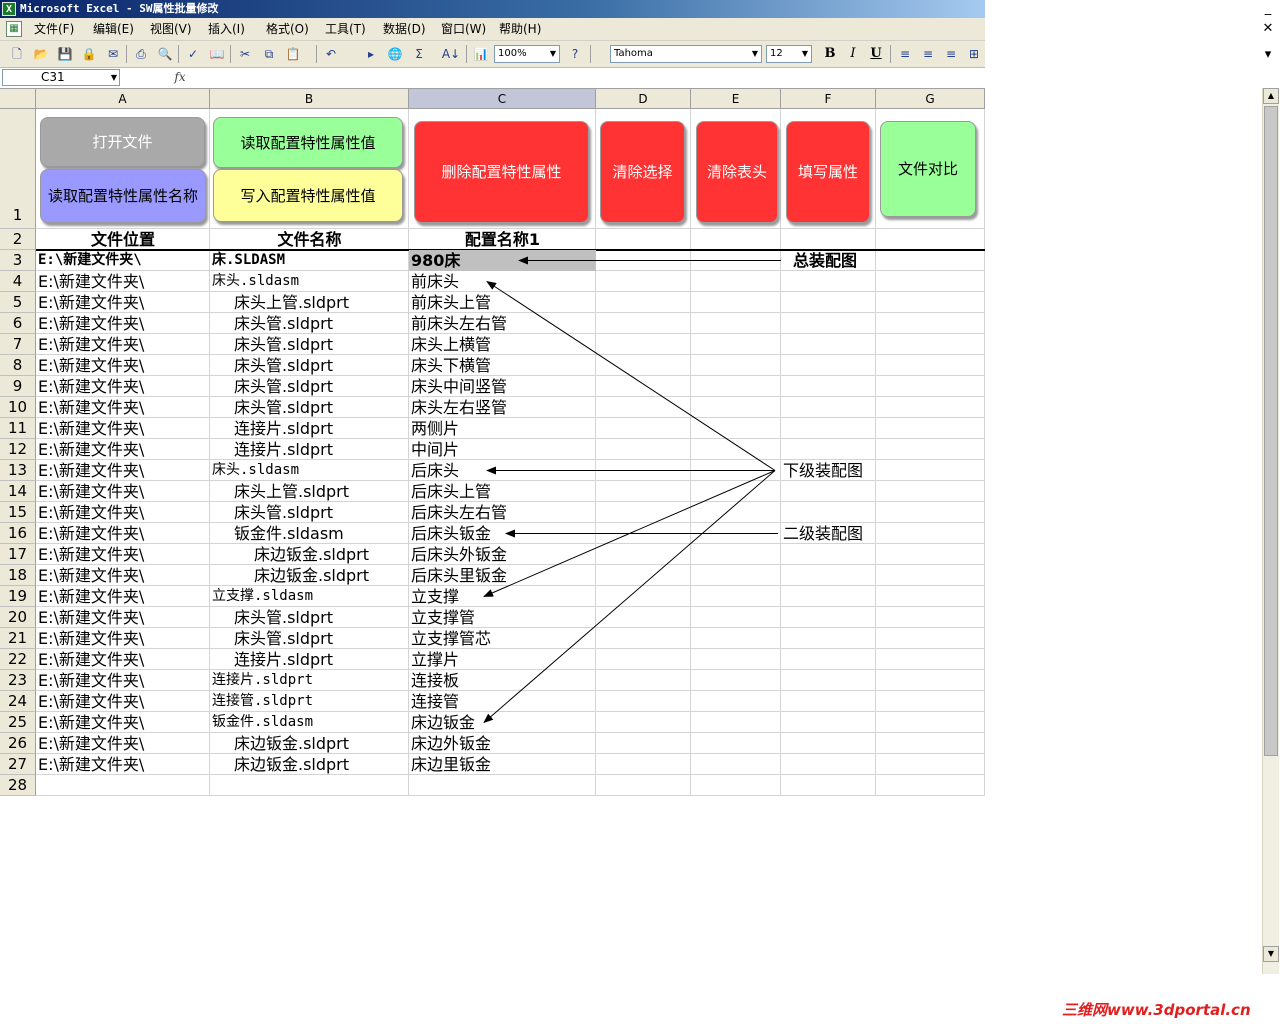 The width and height of the screenshot is (1280, 1024). I want to click on row-header-24: 24, so click(18, 701).